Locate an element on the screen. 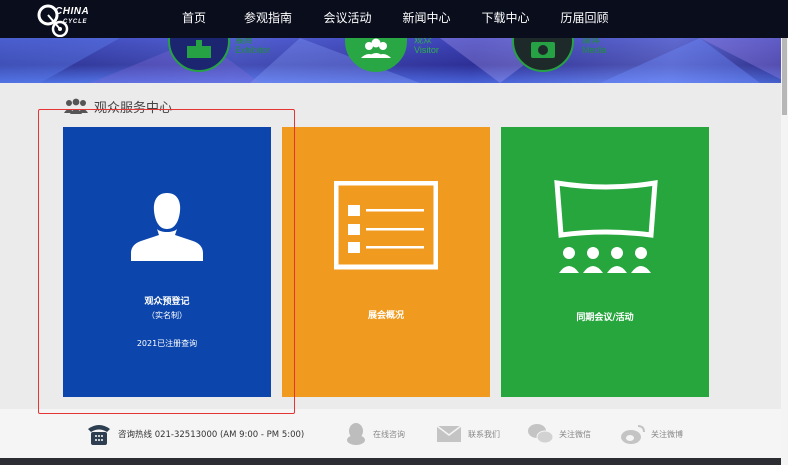 This screenshot has height=465, width=788. contact-us: 联系我们 is located at coordinates (468, 434).